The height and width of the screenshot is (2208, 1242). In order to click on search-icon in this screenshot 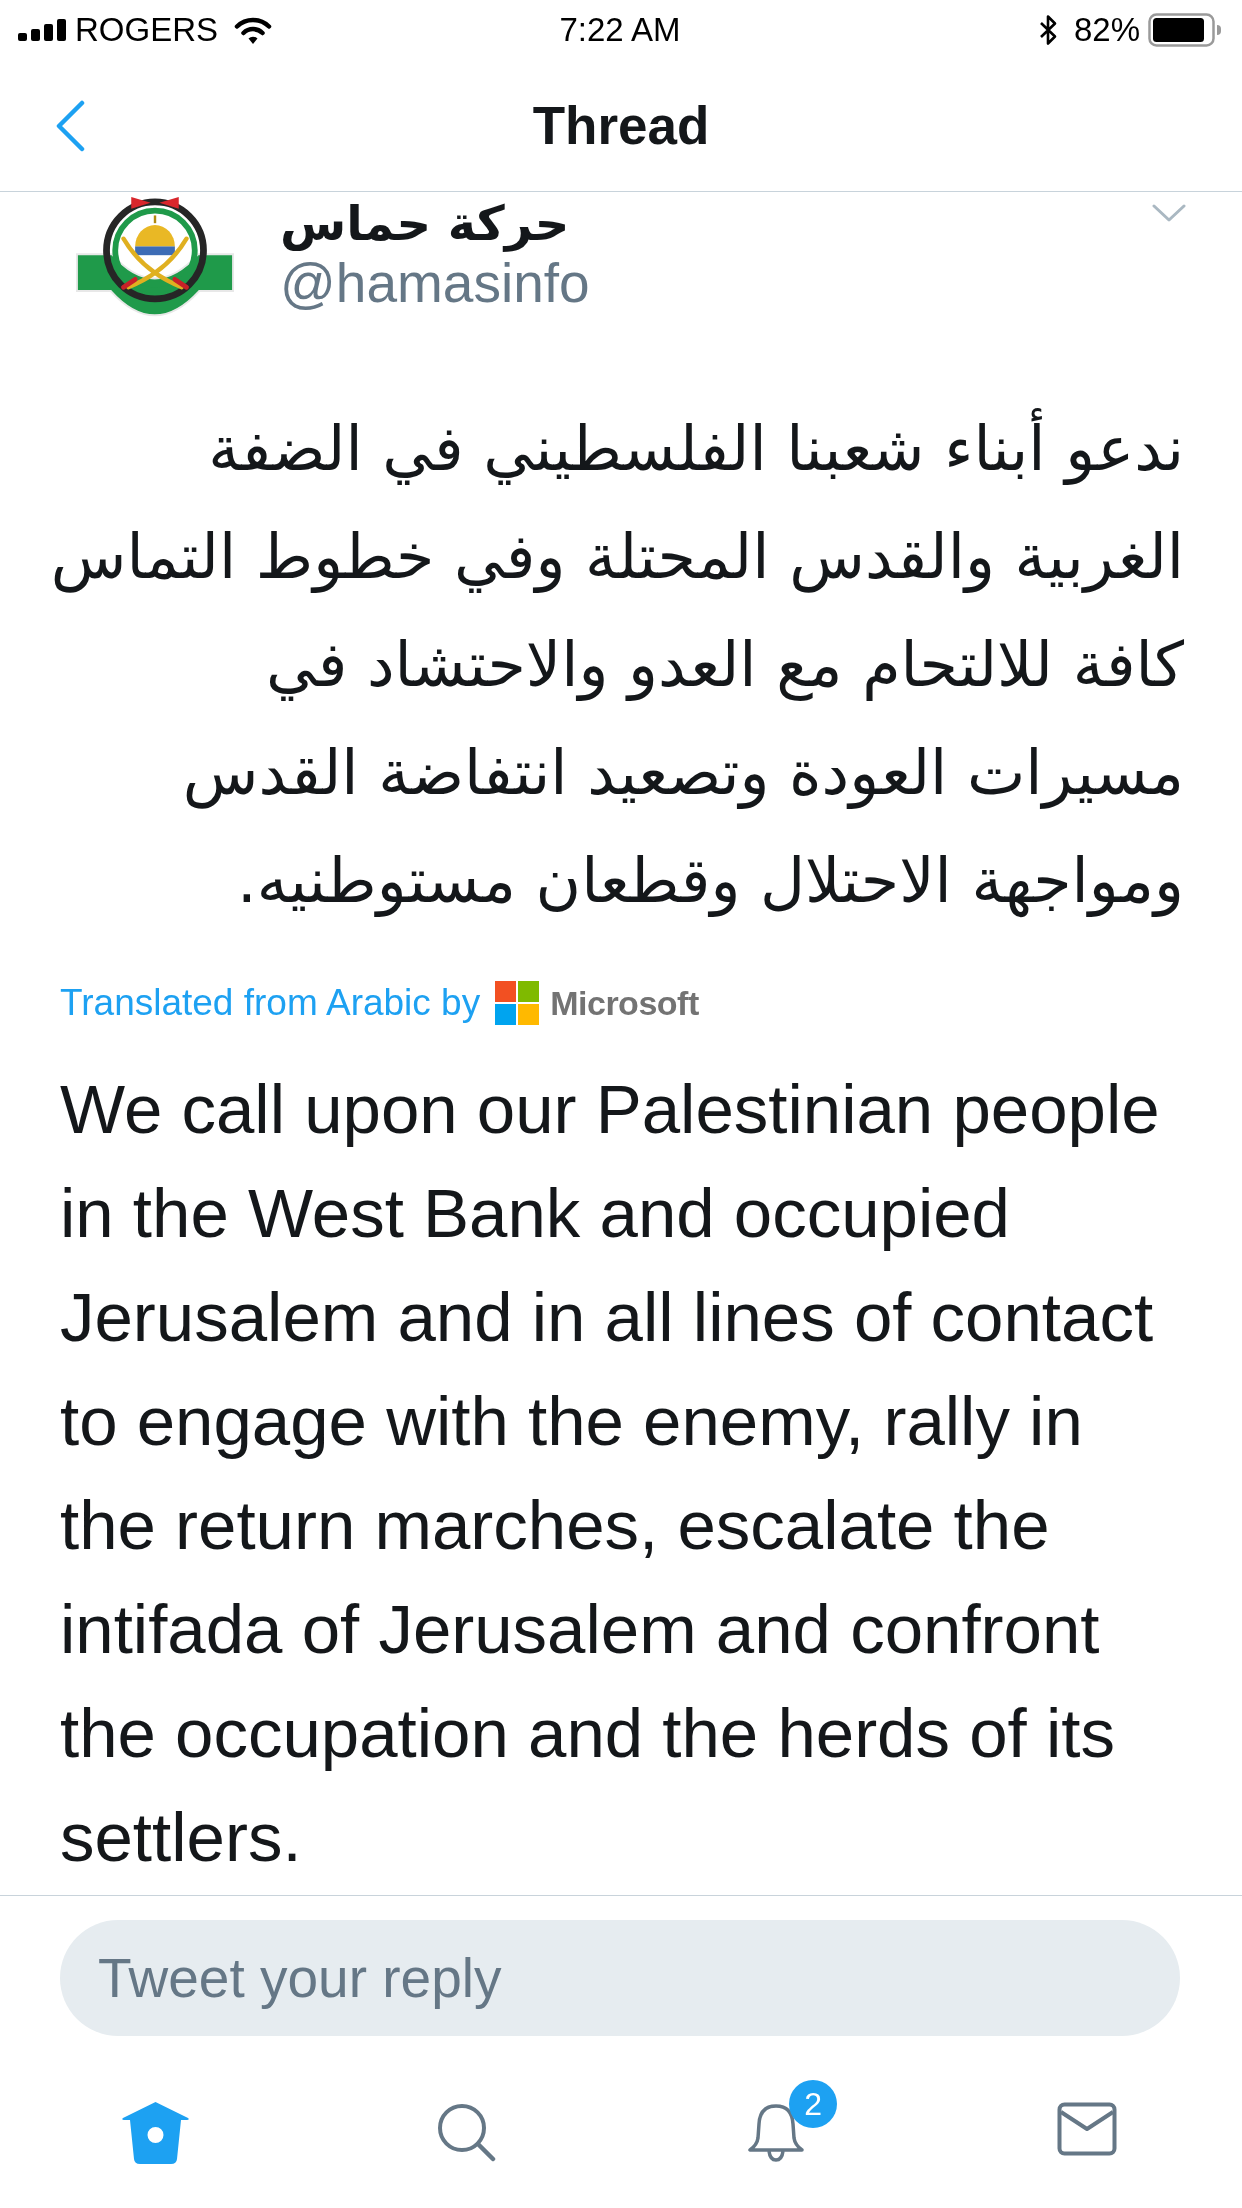, I will do `click(465, 2132)`.